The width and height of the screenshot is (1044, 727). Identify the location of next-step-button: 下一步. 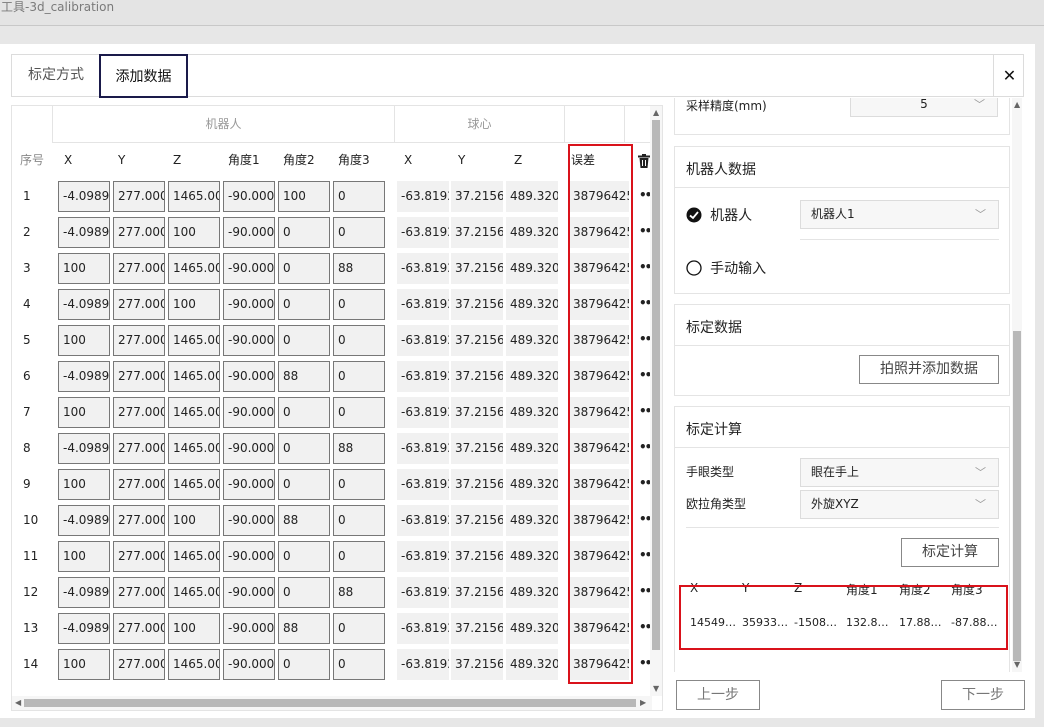
(983, 695).